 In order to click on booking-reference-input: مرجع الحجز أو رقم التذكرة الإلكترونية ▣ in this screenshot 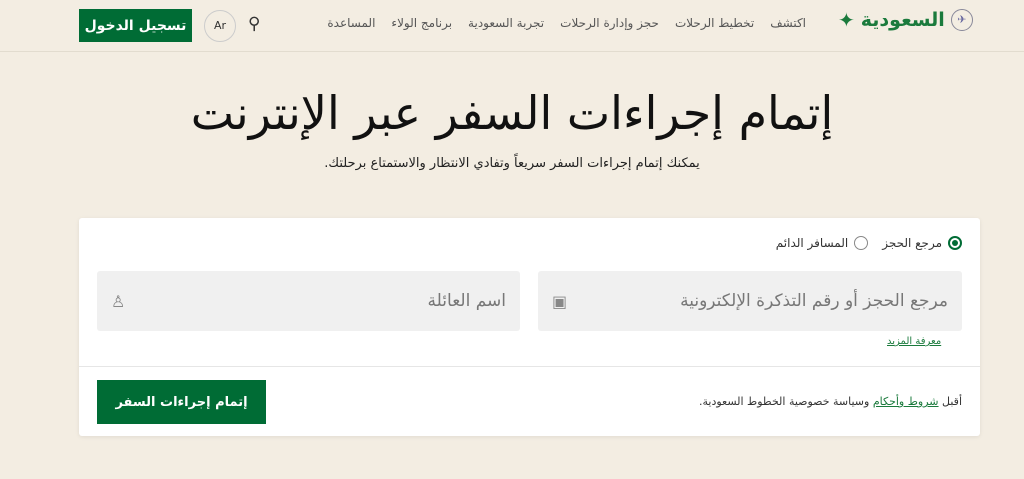, I will do `click(750, 301)`.